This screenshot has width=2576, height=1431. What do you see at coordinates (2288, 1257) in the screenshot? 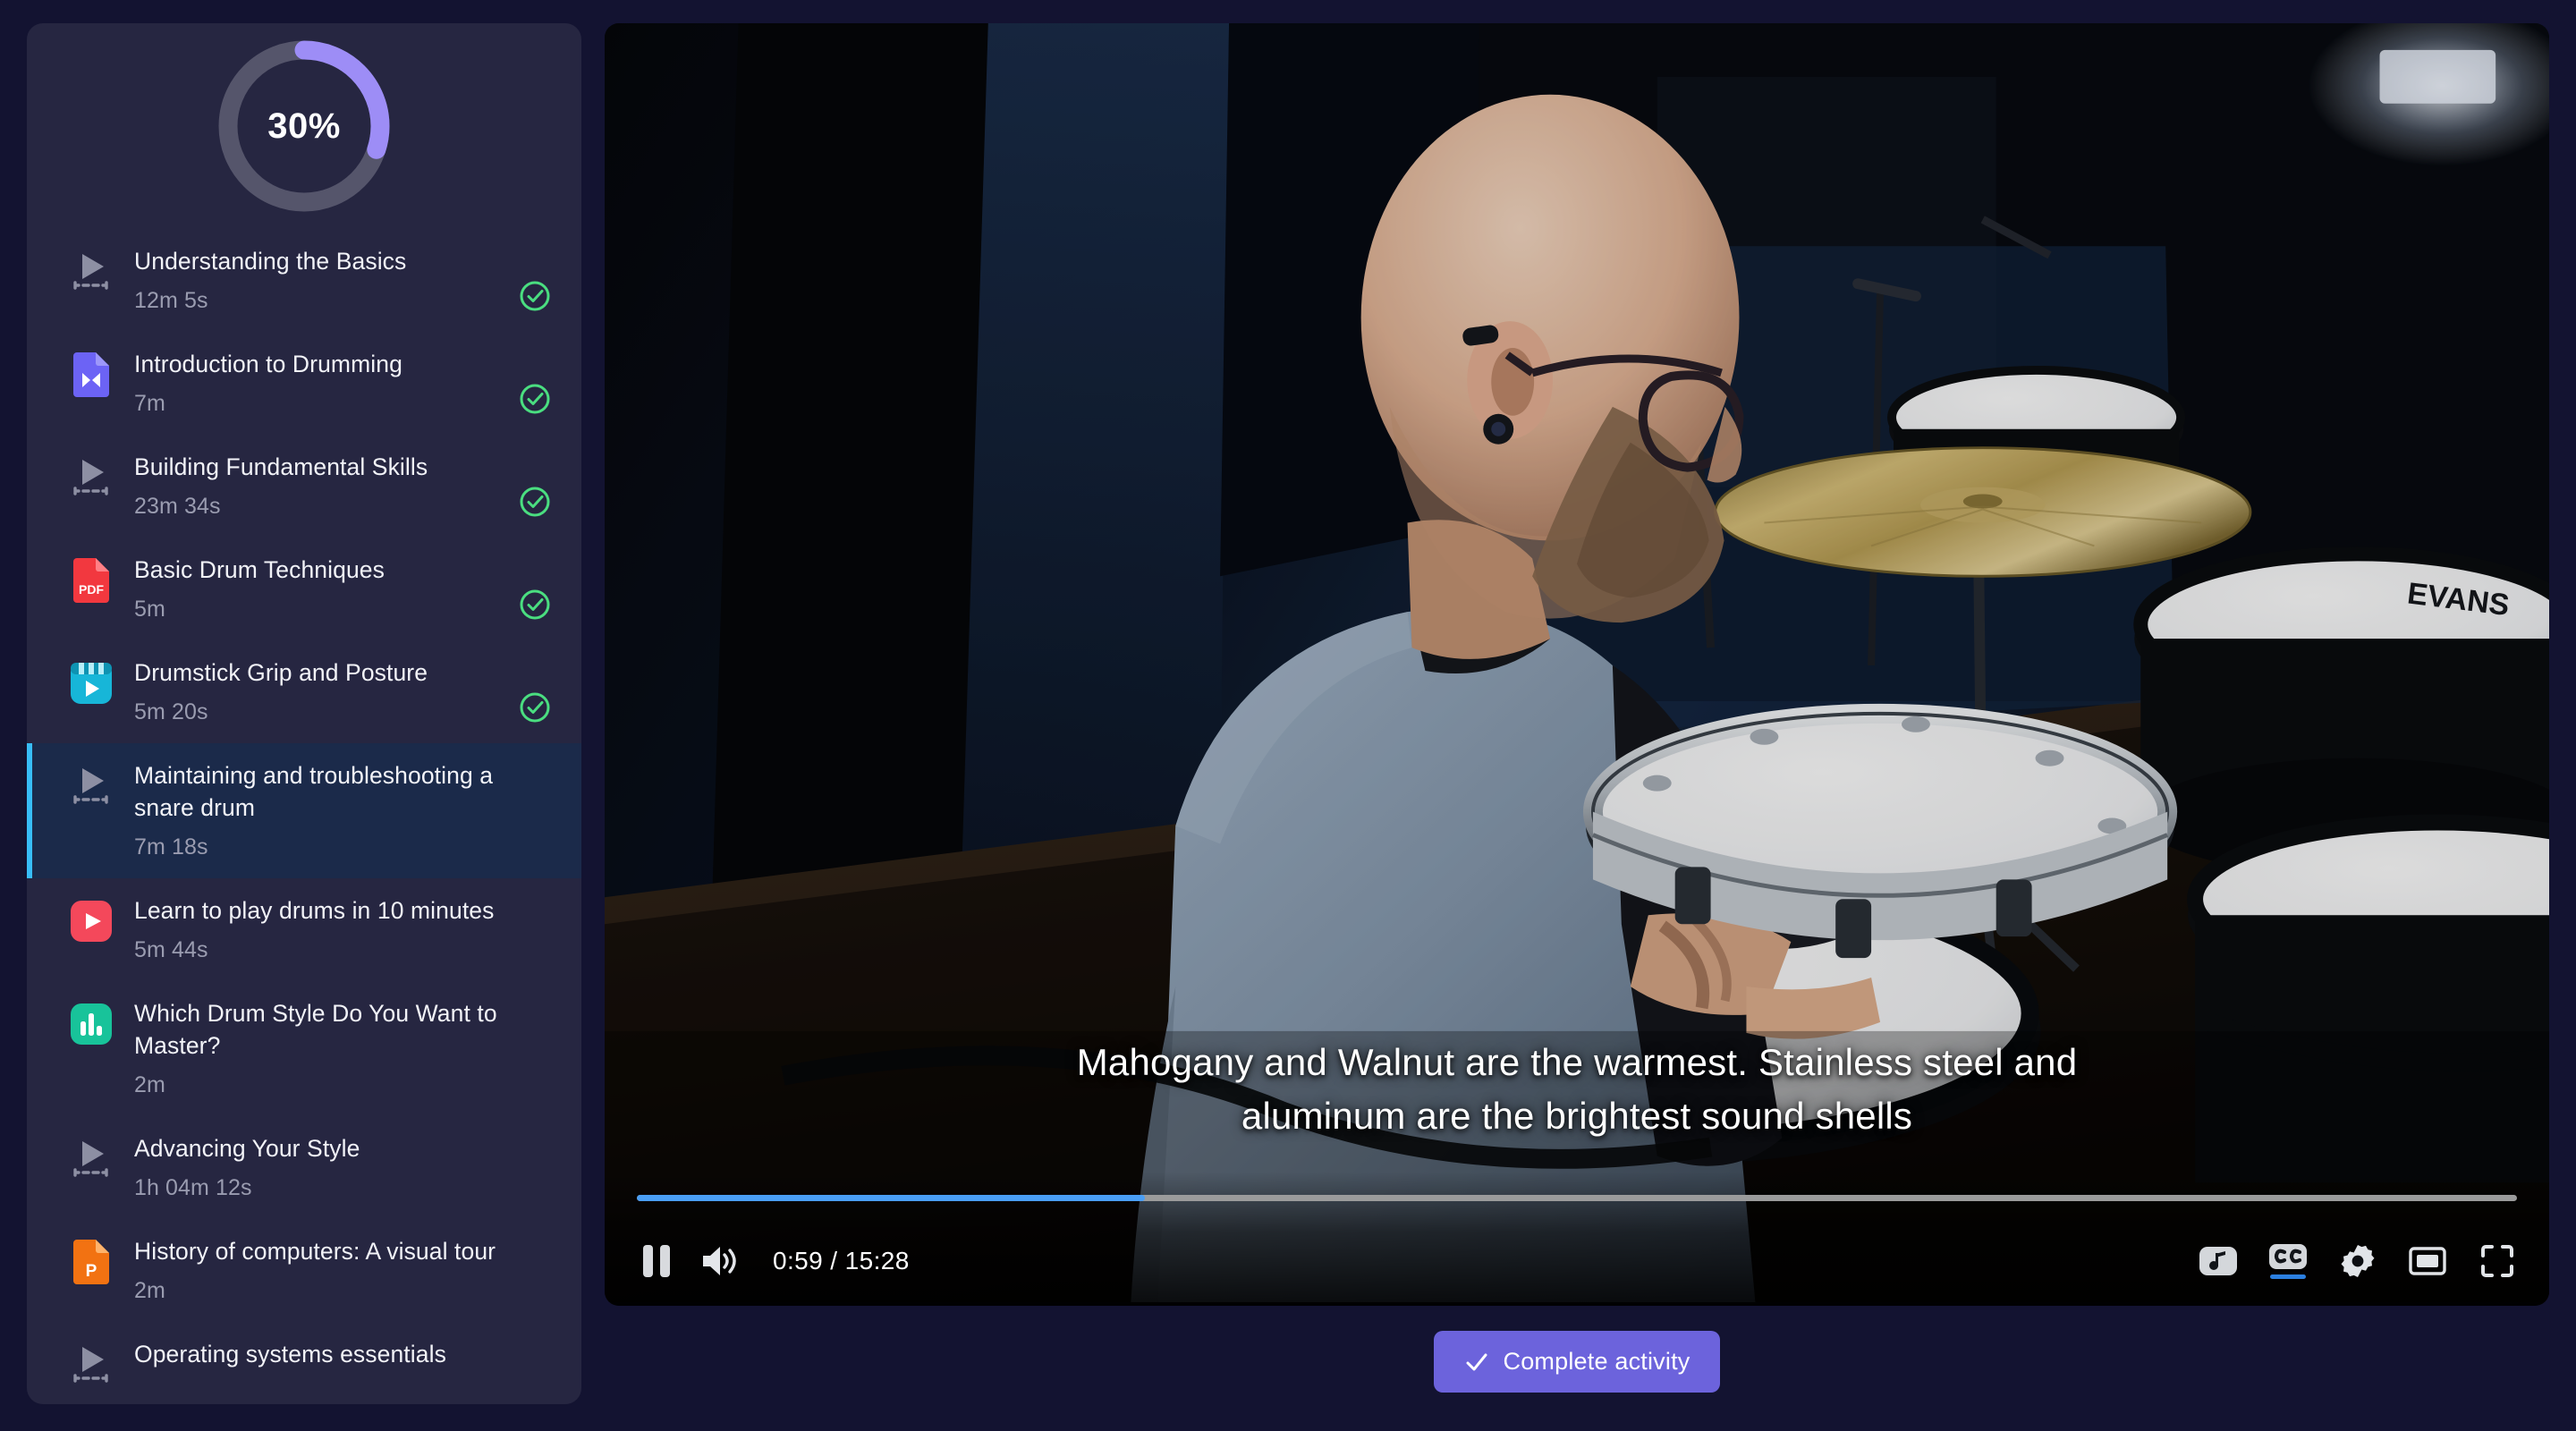
I see `closed-captions-icon` at bounding box center [2288, 1257].